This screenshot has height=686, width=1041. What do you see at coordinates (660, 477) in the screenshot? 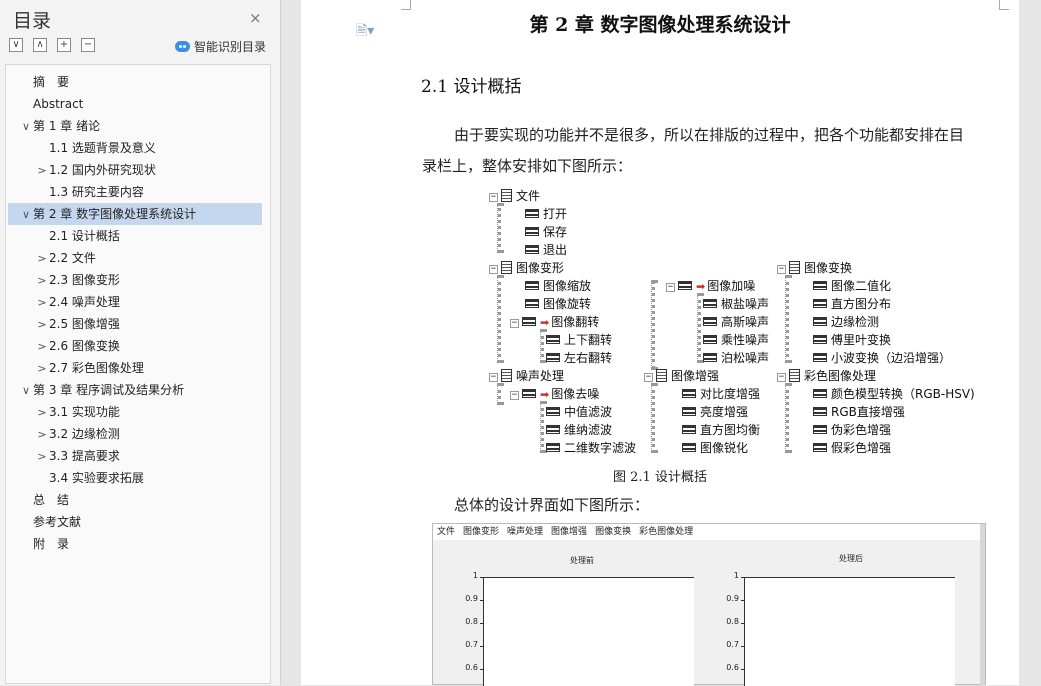
I see `figure-caption: 图 2.1 设计概括` at bounding box center [660, 477].